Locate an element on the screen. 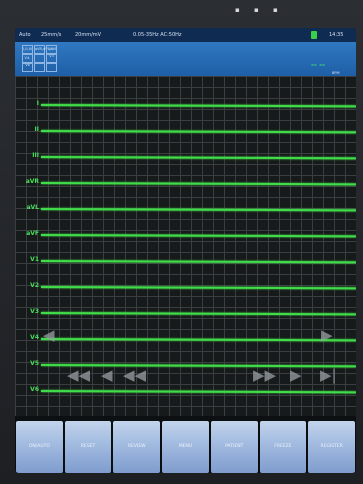  softkey-reset: RESET is located at coordinates (88, 447).